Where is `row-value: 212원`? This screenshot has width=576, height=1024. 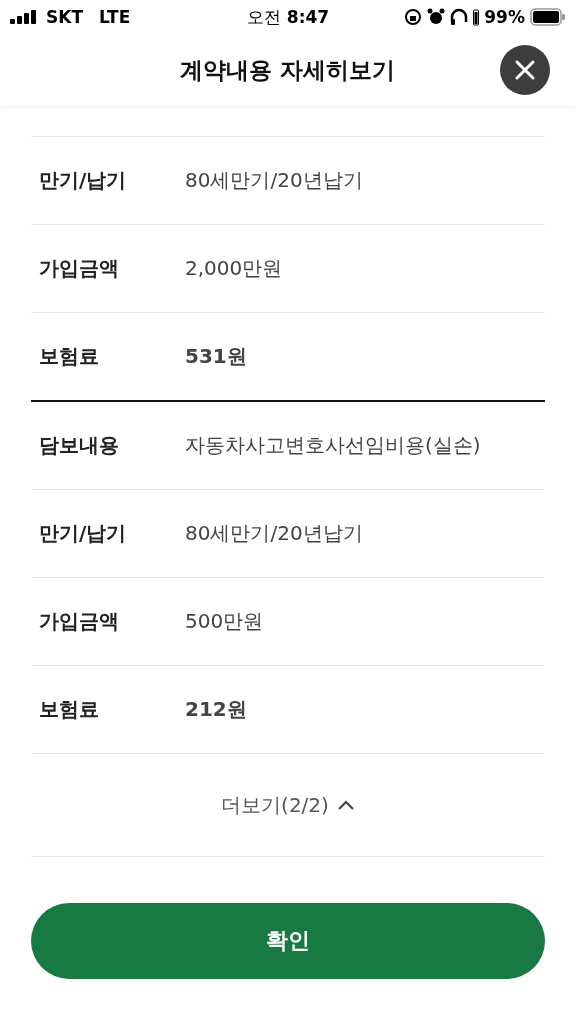 row-value: 212원 is located at coordinates (216, 709).